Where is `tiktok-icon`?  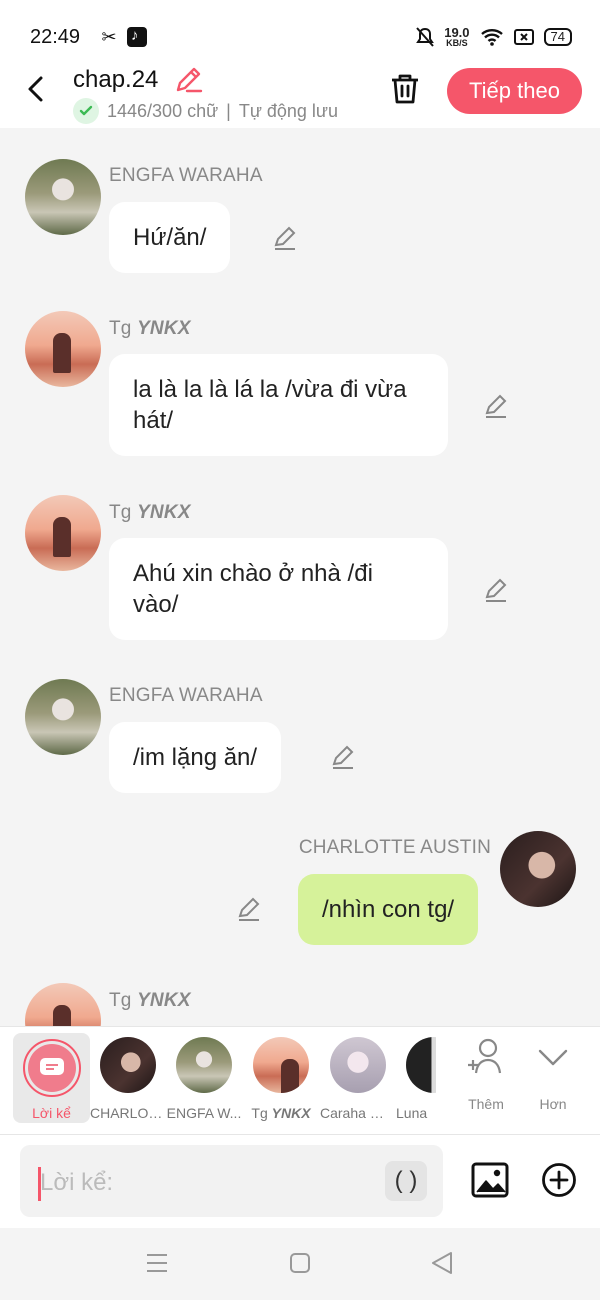 tiktok-icon is located at coordinates (137, 37).